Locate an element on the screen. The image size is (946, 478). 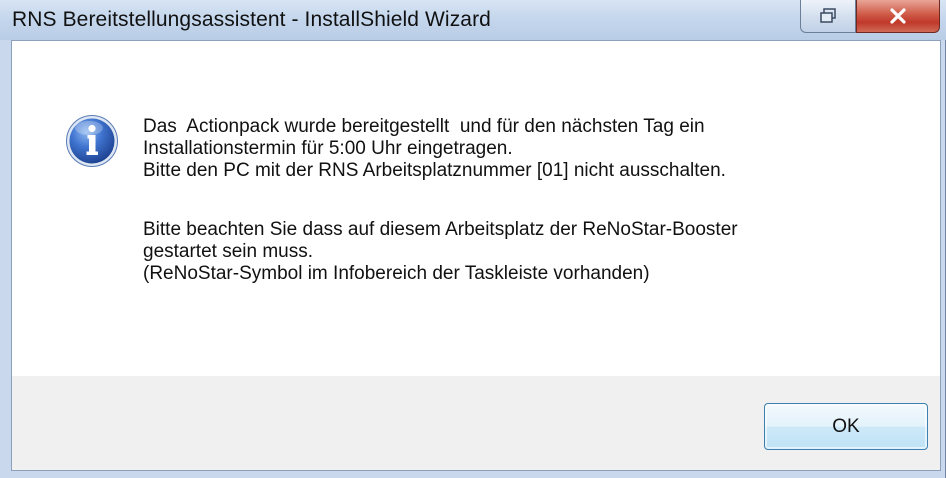
restore-icon is located at coordinates (828, 15).